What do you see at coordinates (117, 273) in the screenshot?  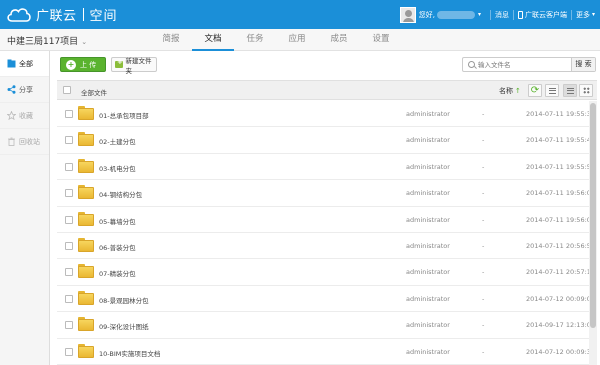 I see `file-name: 07-精装分包` at bounding box center [117, 273].